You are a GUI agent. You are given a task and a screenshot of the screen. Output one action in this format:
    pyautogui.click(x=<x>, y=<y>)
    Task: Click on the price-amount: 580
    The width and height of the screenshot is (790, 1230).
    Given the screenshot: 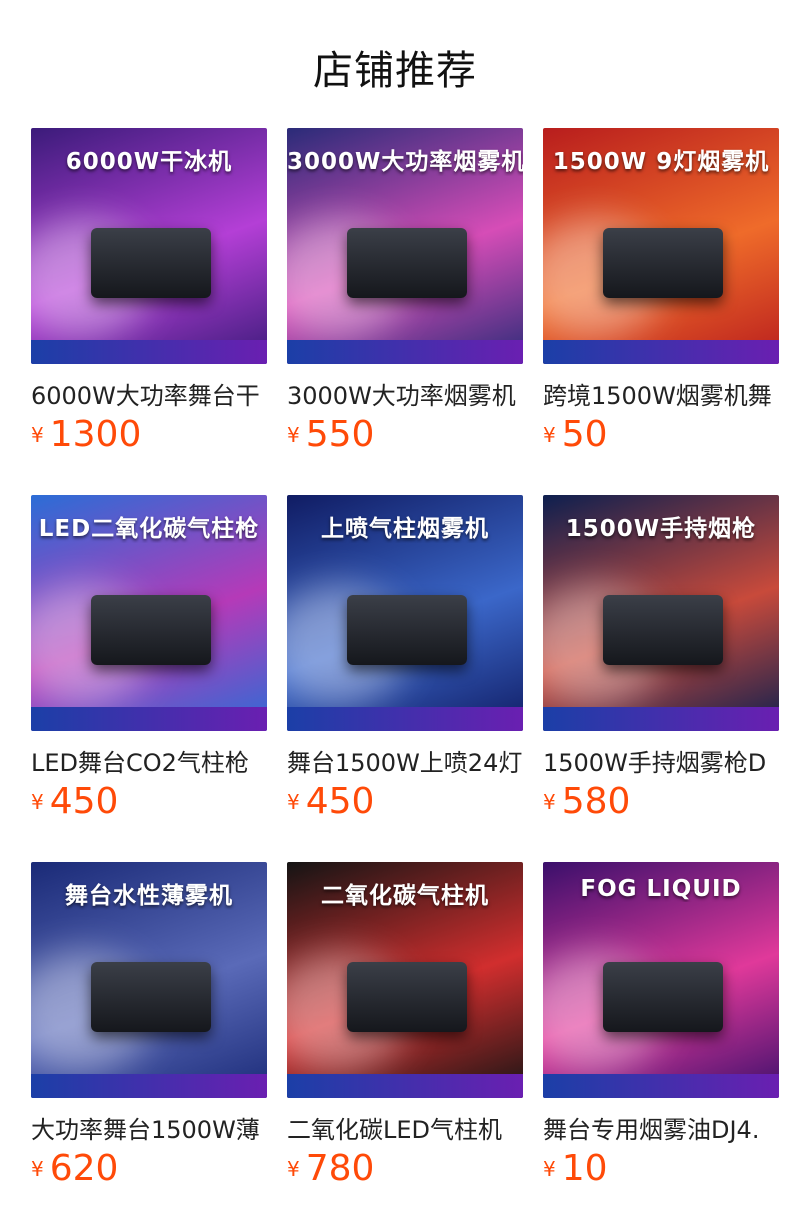 What is the action you would take?
    pyautogui.click(x=596, y=801)
    